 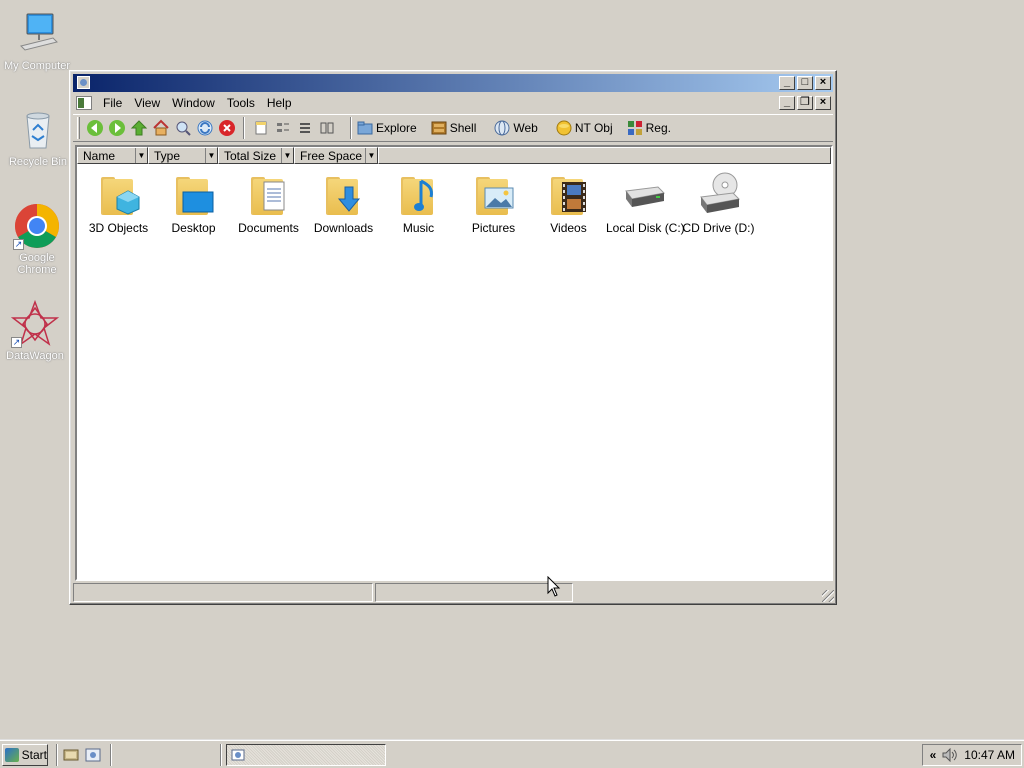 I want to click on stop-button, so click(x=227, y=128).